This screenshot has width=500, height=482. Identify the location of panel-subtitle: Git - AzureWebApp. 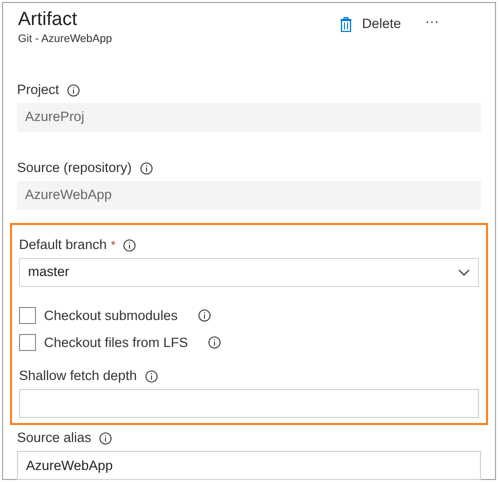
(65, 39).